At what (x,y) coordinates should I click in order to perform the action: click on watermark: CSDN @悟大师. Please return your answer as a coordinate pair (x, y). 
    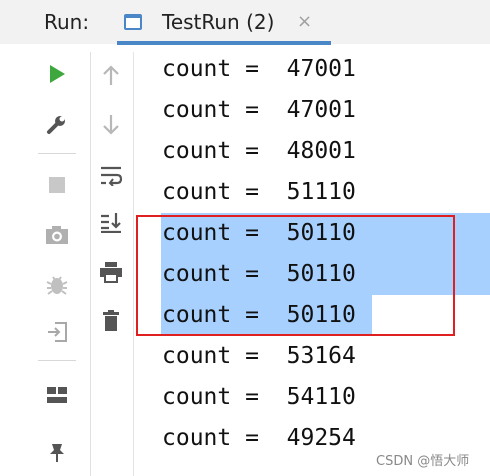
    Looking at the image, I should click on (423, 461).